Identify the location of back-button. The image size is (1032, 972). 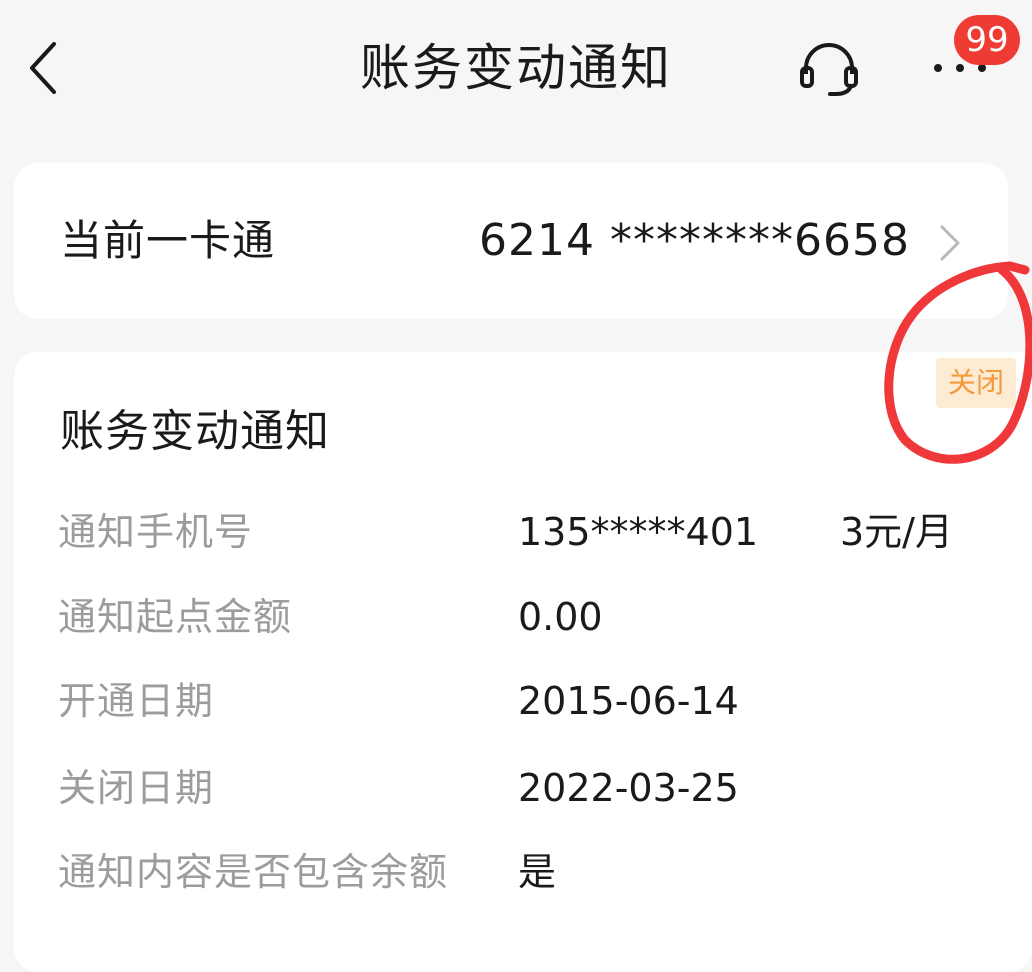
(46, 68).